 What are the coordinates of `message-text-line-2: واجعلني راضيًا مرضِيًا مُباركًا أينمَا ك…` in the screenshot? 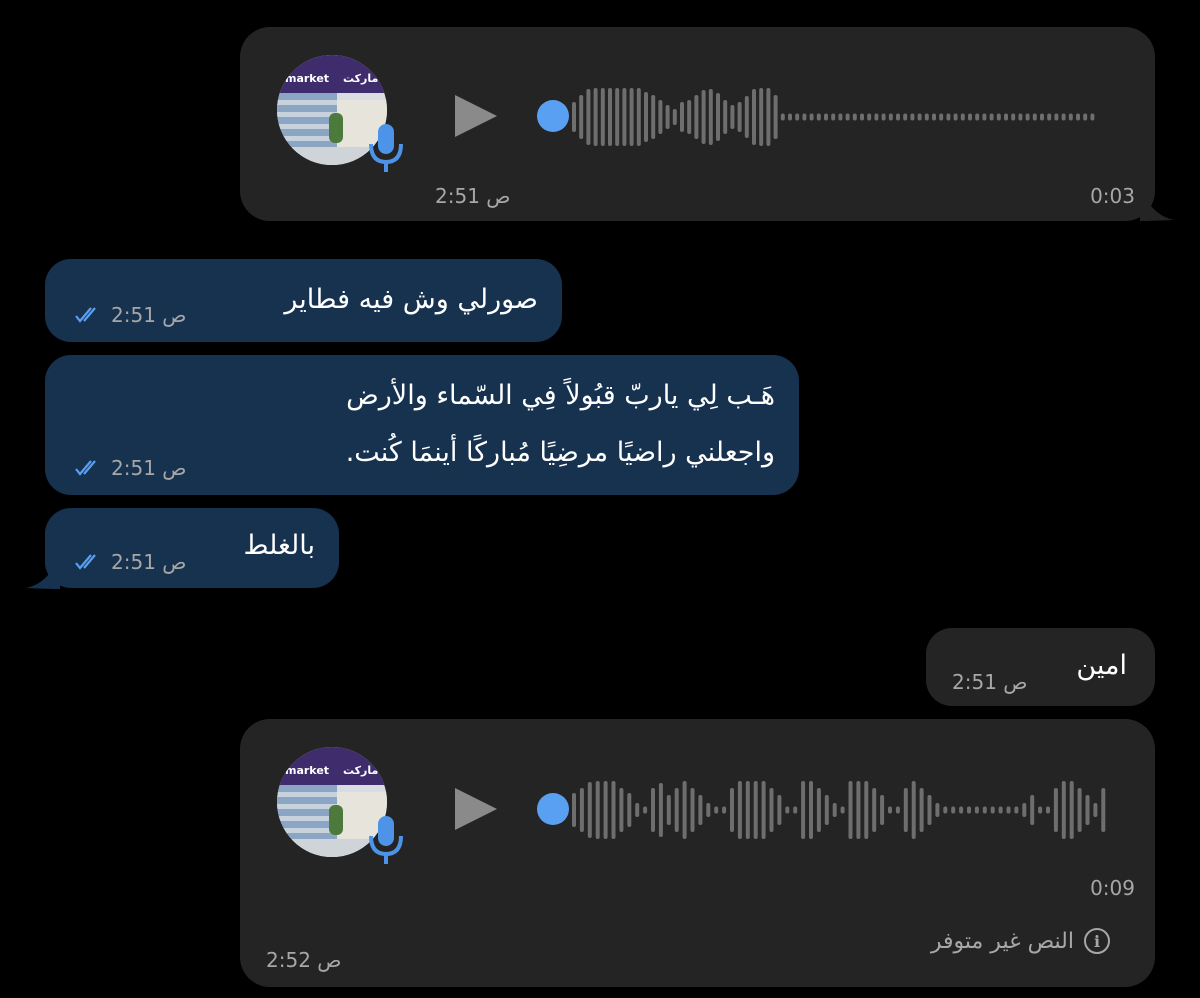 It's located at (560, 452).